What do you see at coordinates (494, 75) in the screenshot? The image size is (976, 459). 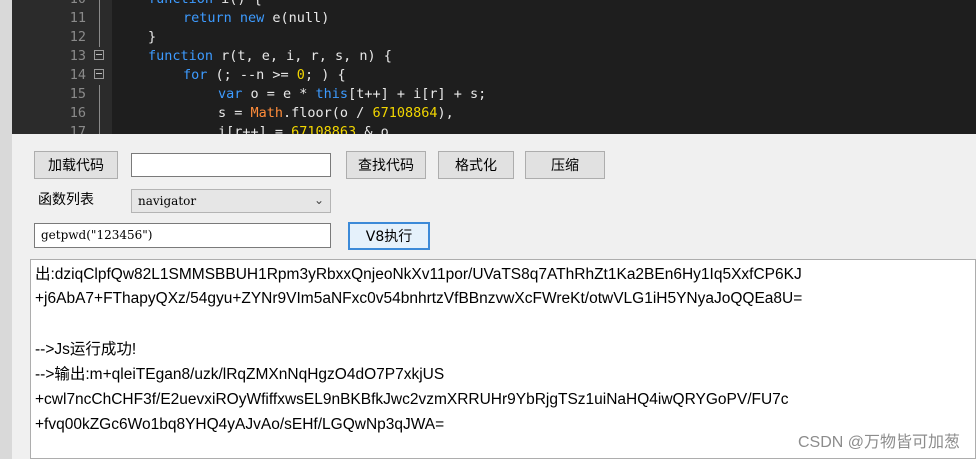 I see `code-line: 14 for (; --n >= 0; ) {` at bounding box center [494, 75].